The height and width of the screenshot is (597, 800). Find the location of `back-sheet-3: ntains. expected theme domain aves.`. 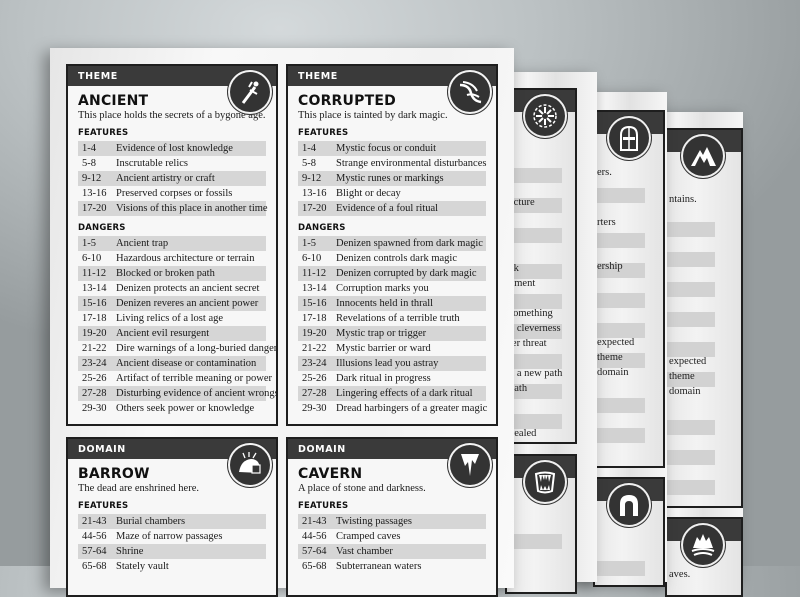

back-sheet-3: ntains. expected theme domain aves. is located at coordinates (699, 354).